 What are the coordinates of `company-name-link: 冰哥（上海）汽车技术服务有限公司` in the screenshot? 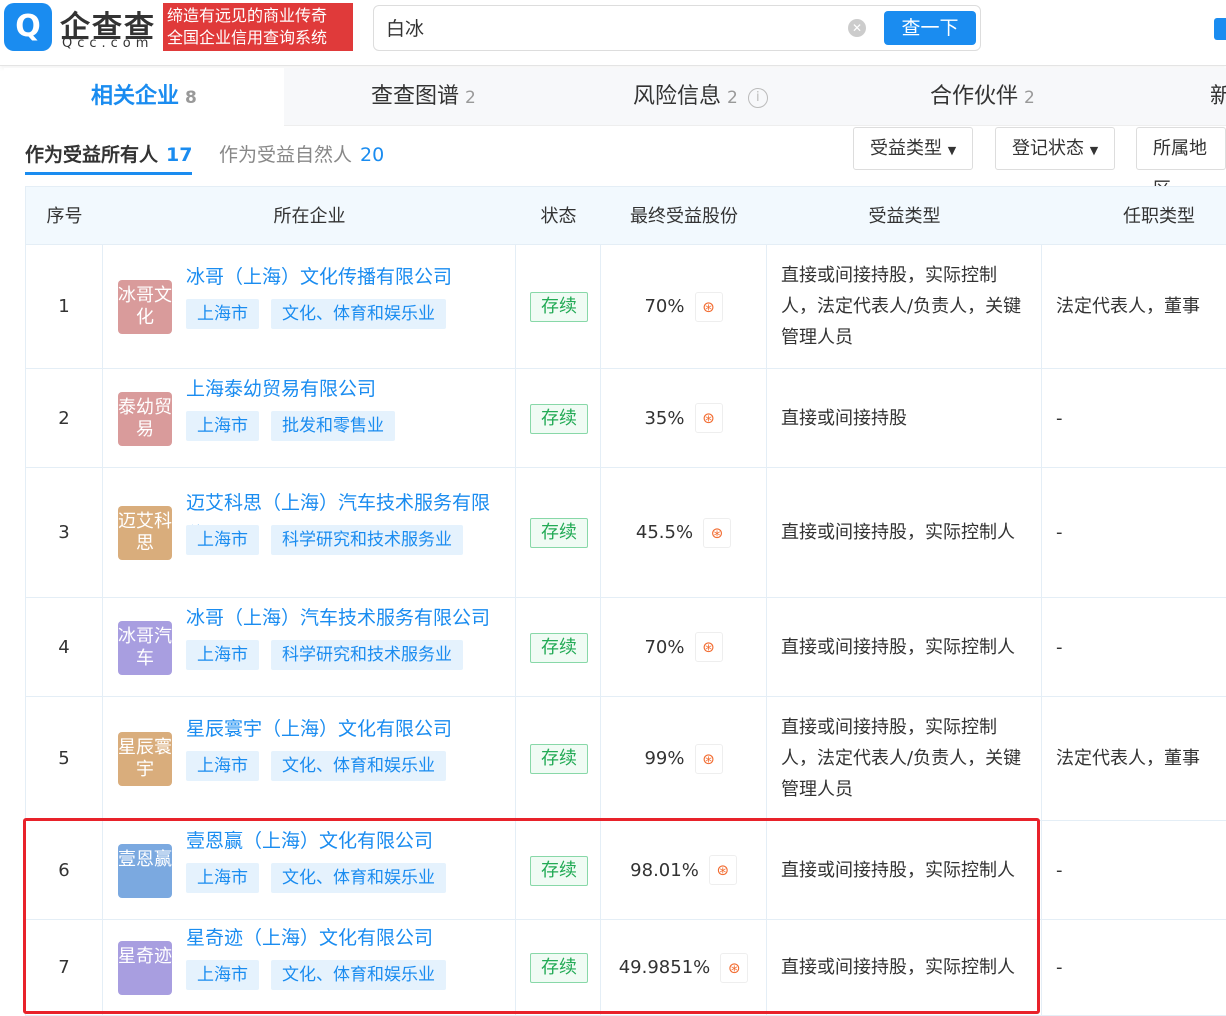 It's located at (346, 618).